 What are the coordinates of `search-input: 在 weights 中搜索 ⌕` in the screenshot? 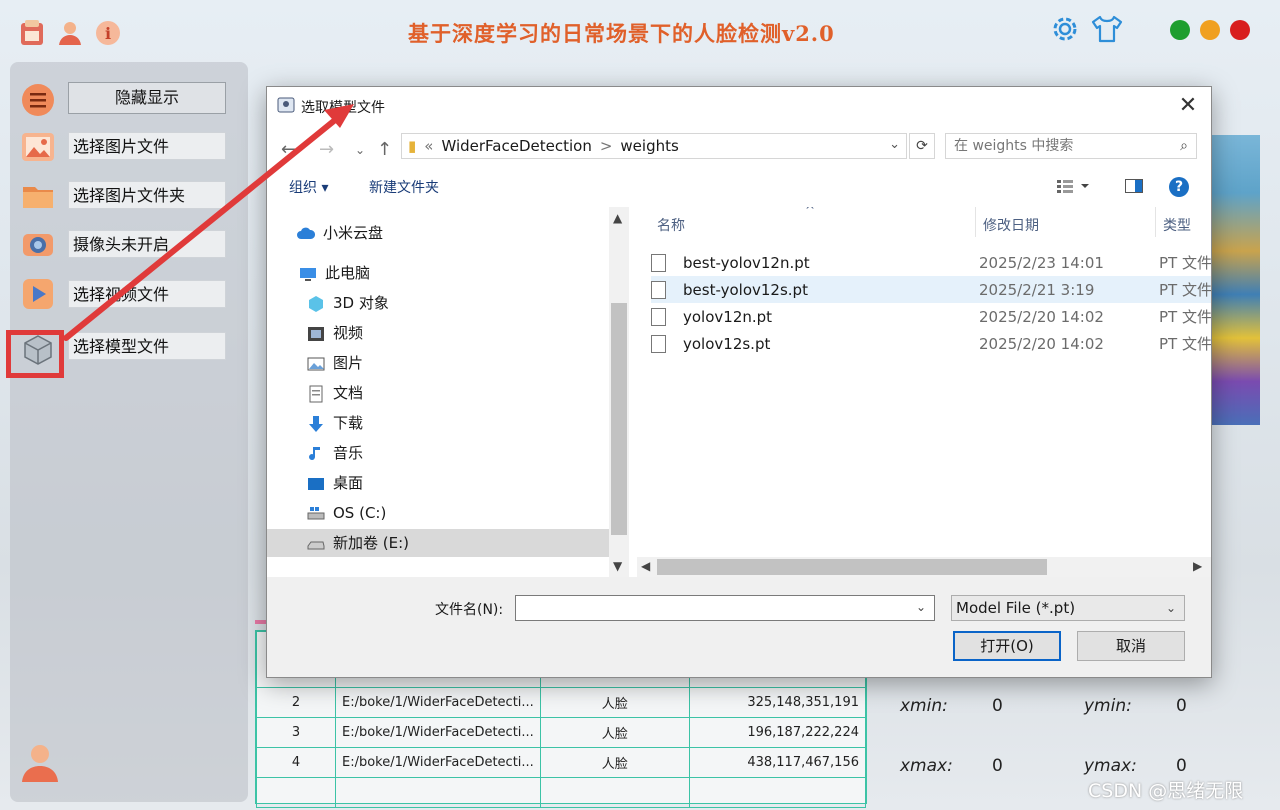 It's located at (1071, 146).